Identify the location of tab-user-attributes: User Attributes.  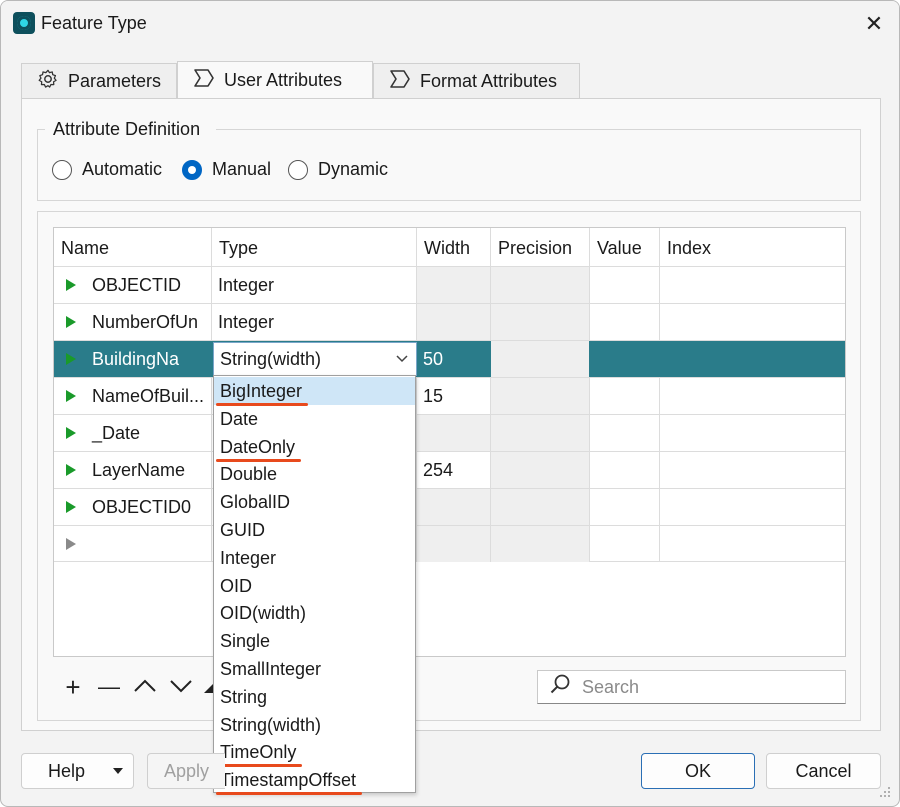
(275, 80).